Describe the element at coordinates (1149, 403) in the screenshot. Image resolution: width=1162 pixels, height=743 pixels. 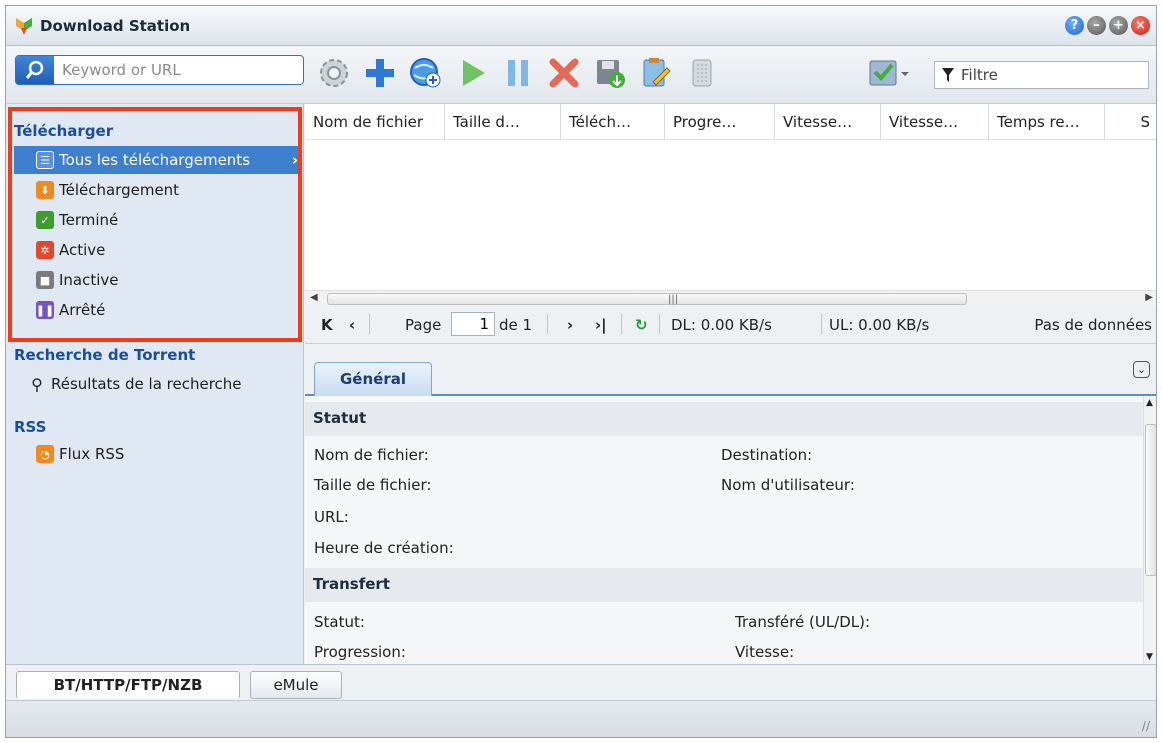
I see `scroll-up-icon: ▲` at that location.